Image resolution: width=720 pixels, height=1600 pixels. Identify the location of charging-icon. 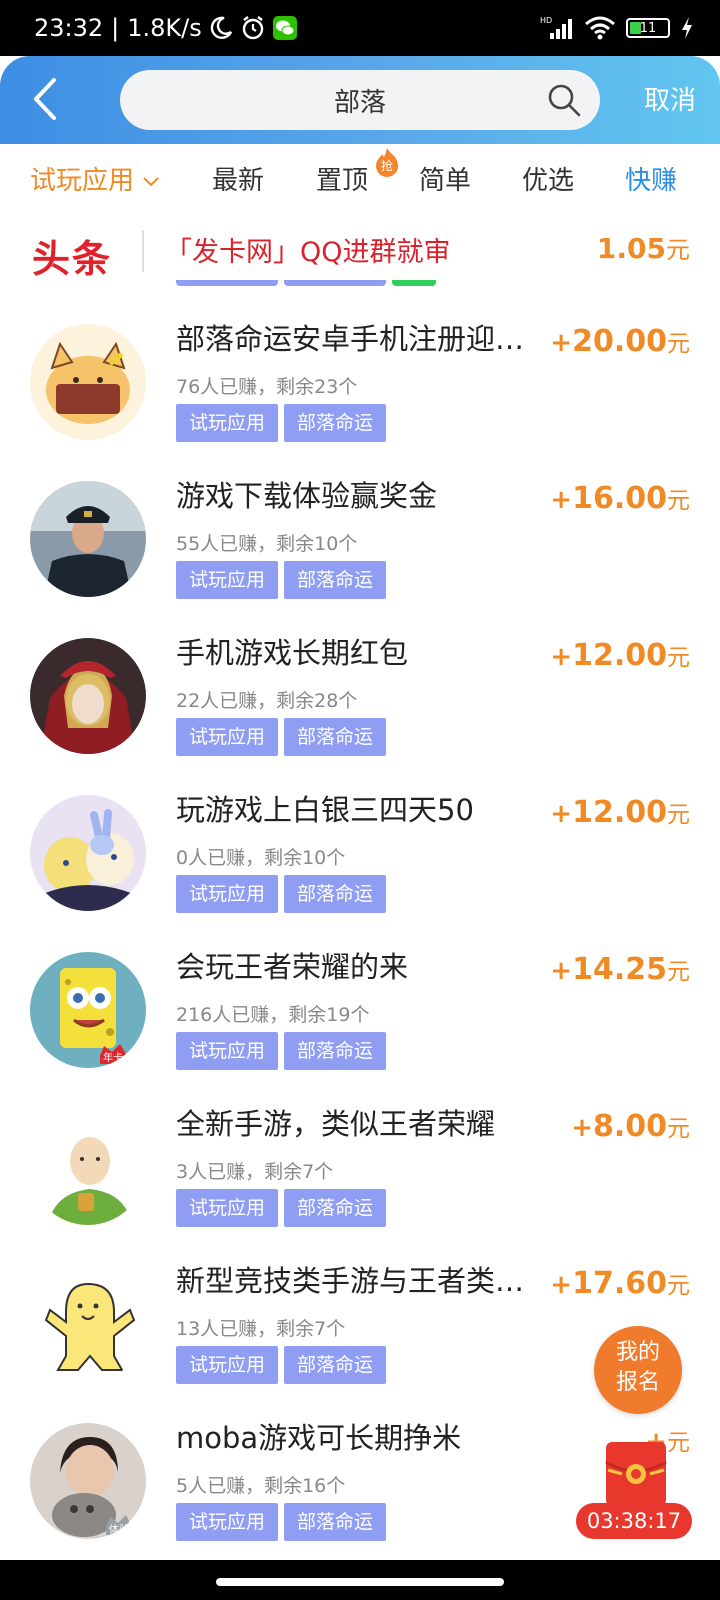
(687, 28).